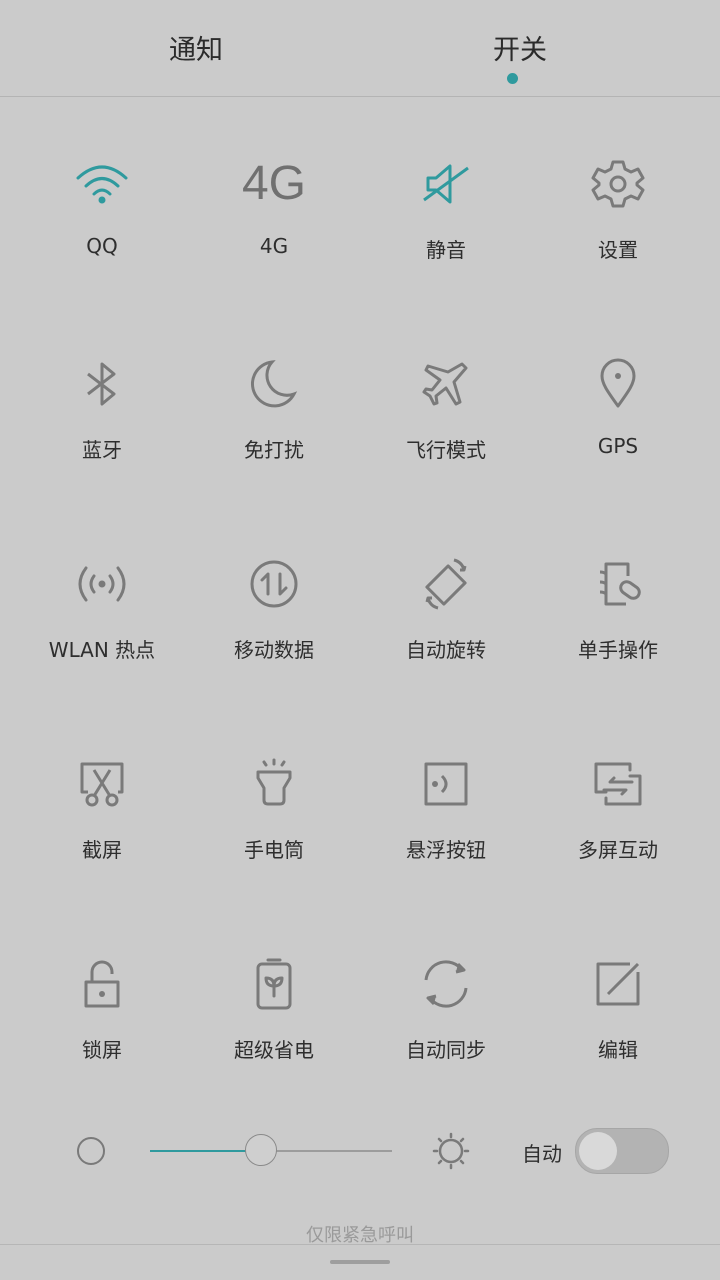 Image resolution: width=720 pixels, height=1280 pixels. What do you see at coordinates (274, 850) in the screenshot?
I see `tile-label: 手电筒` at bounding box center [274, 850].